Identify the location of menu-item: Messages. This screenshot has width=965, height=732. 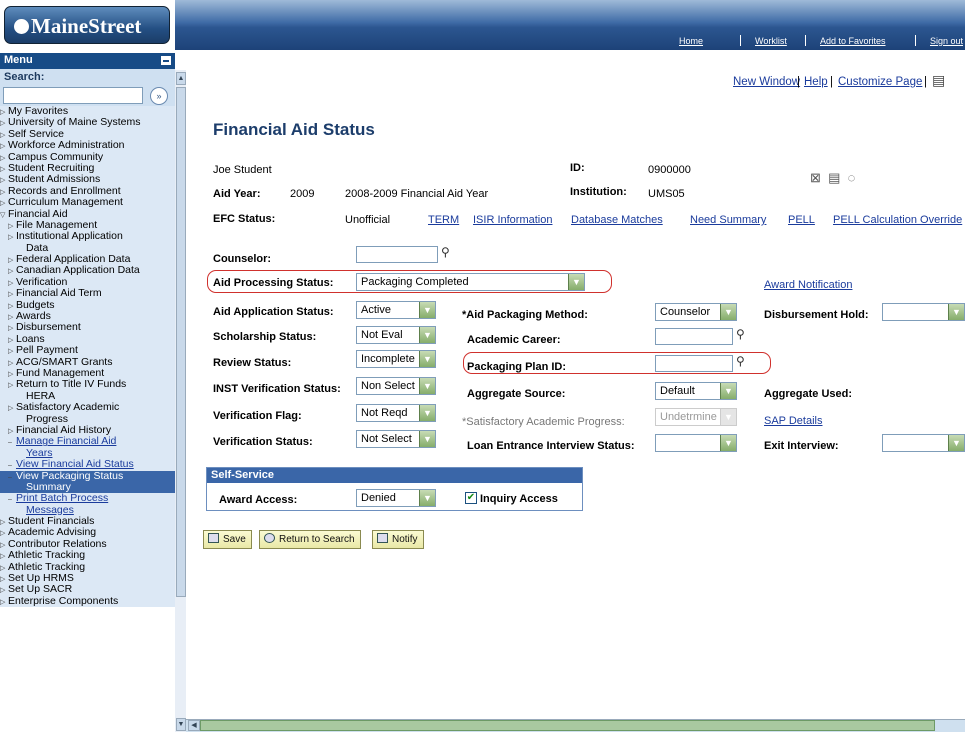
(87, 510).